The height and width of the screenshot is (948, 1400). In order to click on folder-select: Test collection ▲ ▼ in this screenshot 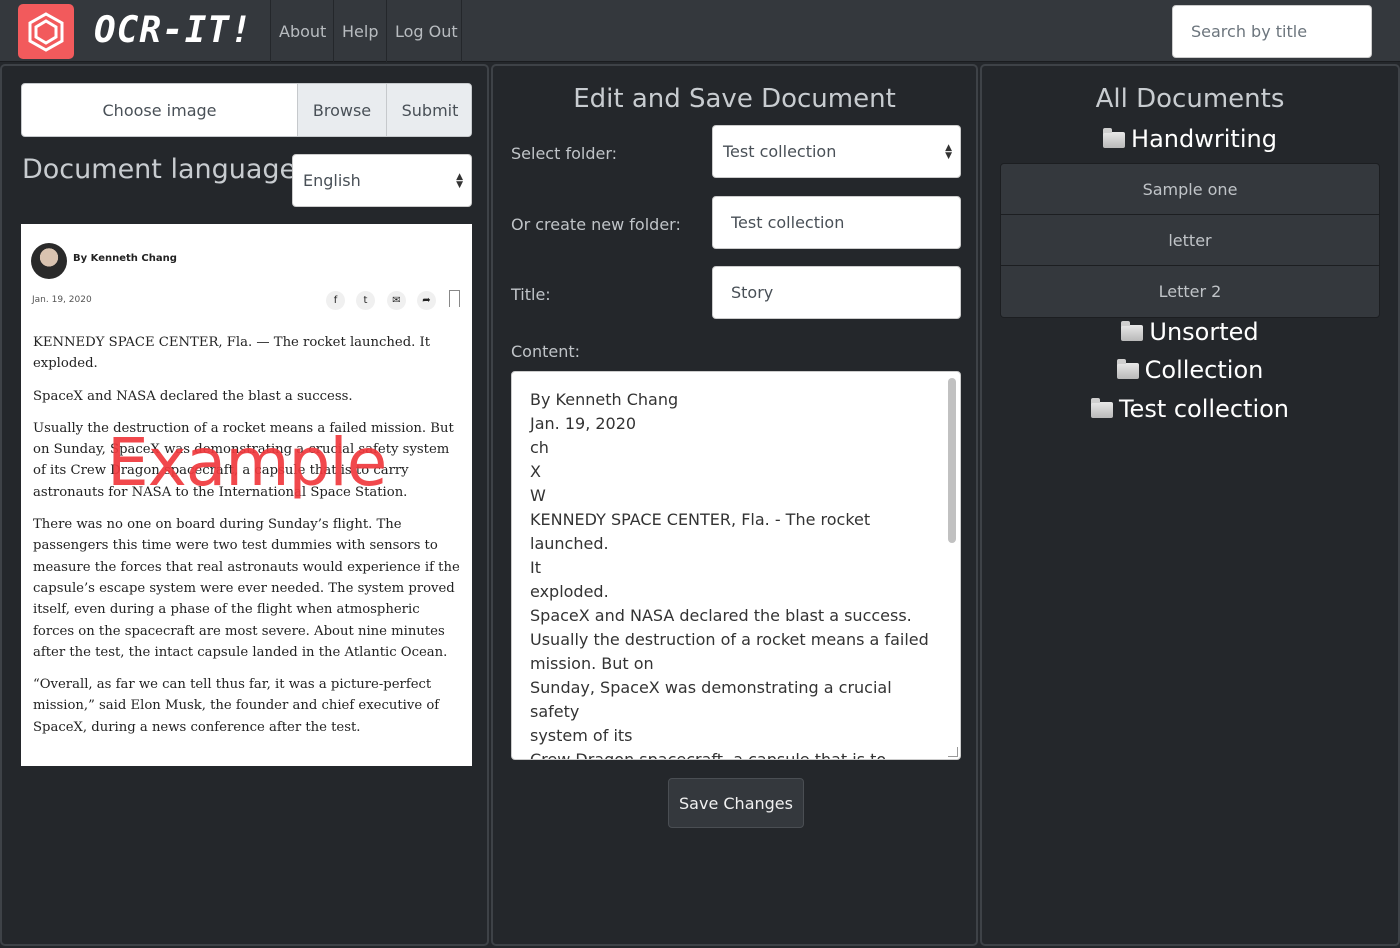, I will do `click(836, 151)`.